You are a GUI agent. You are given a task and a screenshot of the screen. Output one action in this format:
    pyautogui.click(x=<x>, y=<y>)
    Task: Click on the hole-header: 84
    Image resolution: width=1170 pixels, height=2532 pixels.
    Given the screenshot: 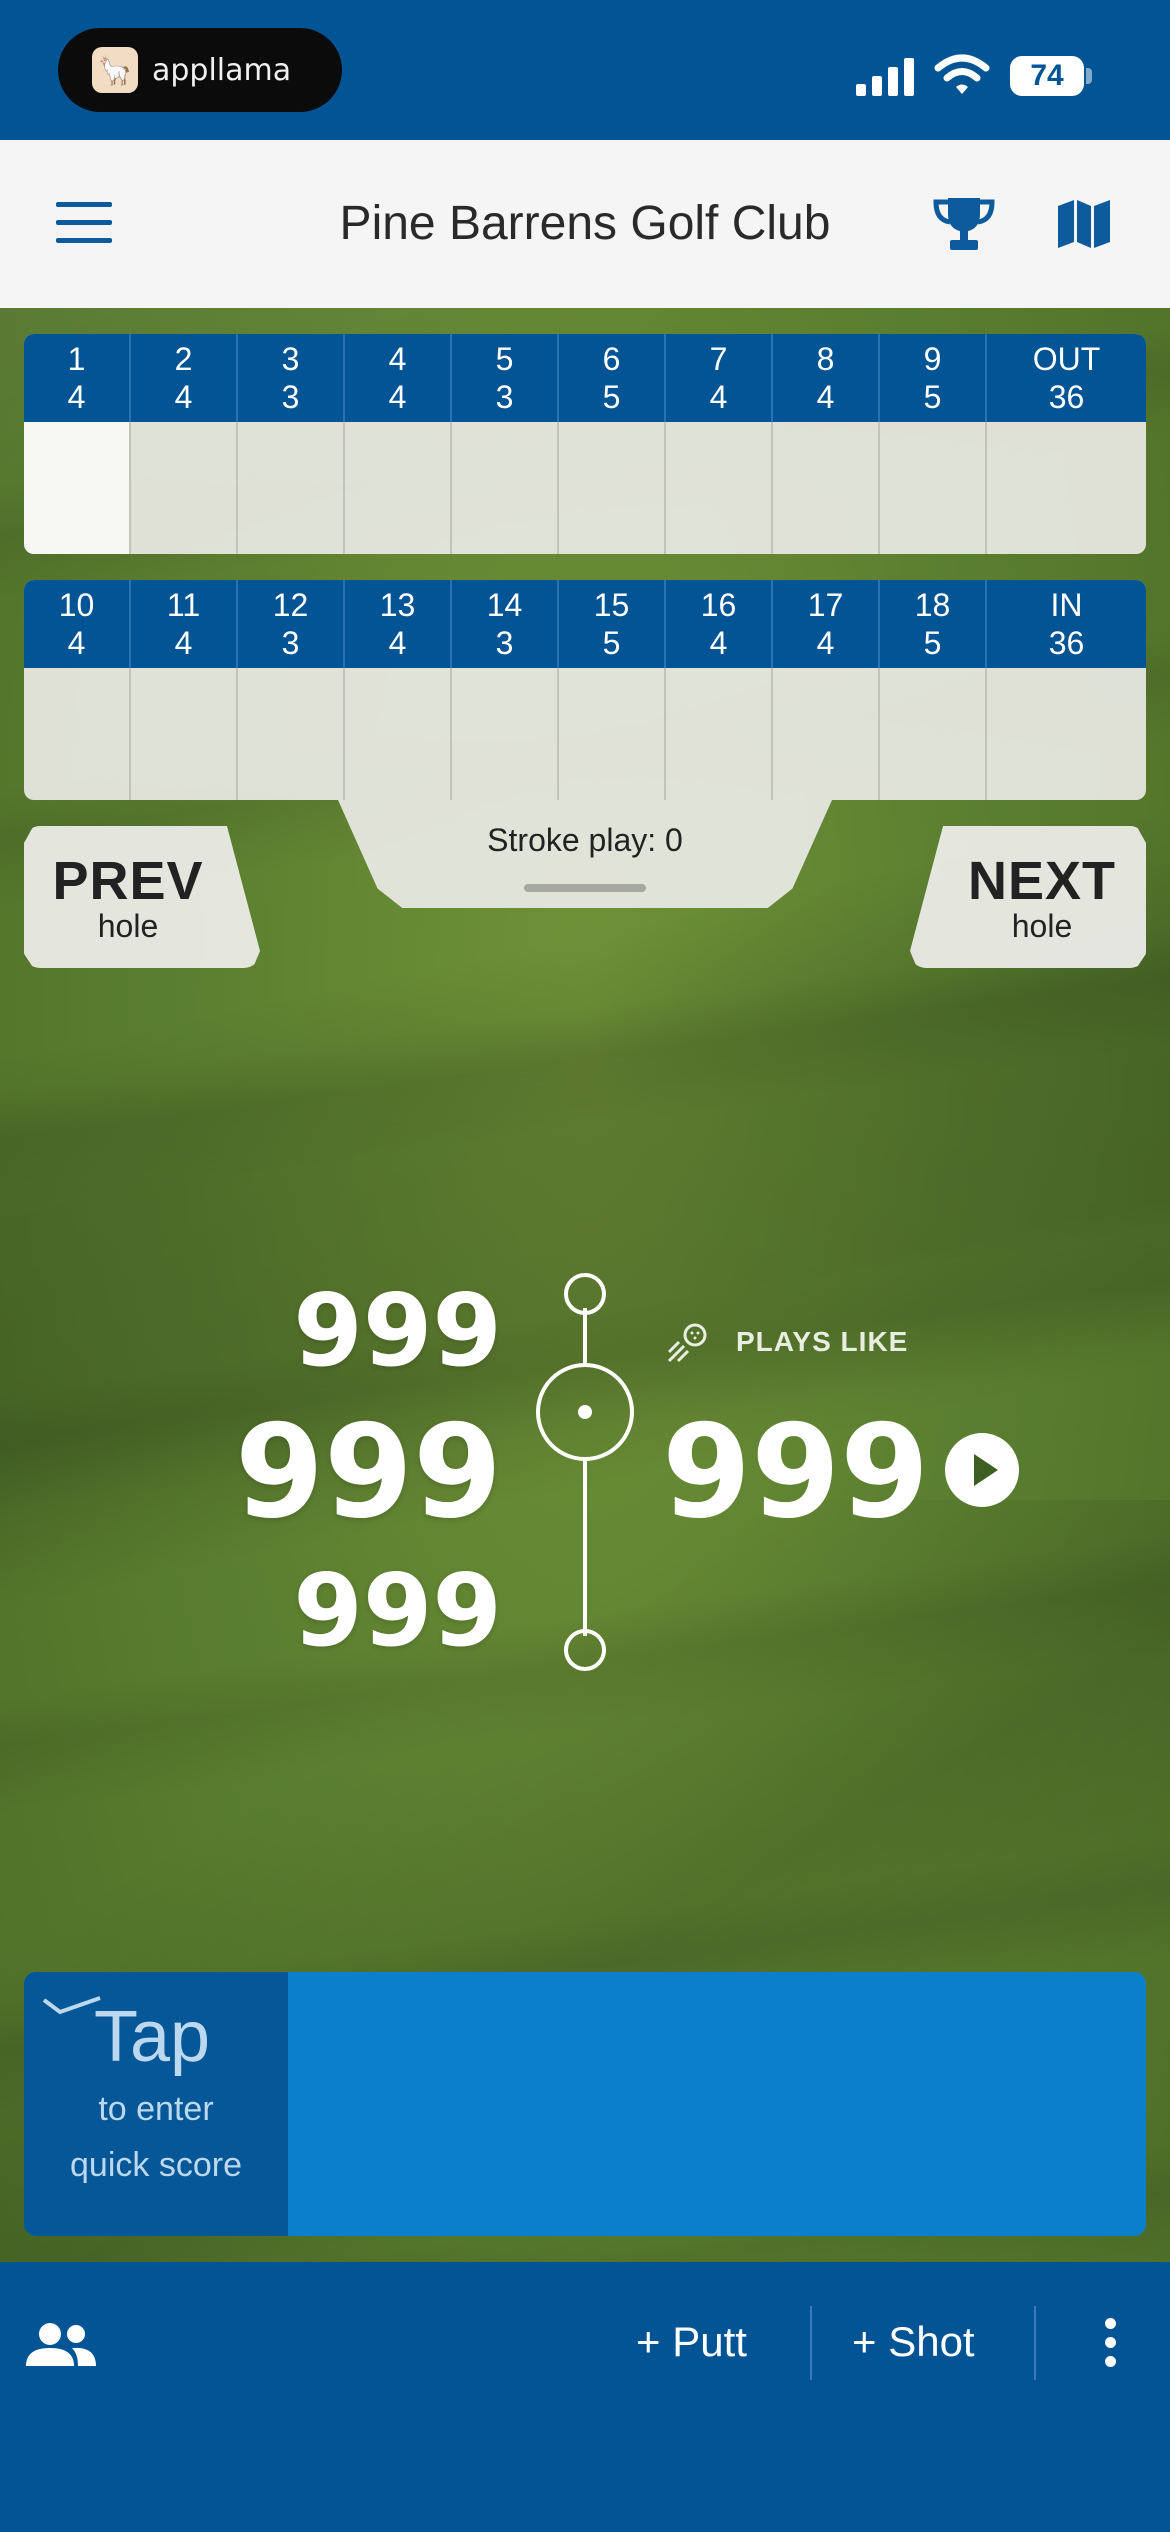 What is the action you would take?
    pyautogui.click(x=826, y=378)
    